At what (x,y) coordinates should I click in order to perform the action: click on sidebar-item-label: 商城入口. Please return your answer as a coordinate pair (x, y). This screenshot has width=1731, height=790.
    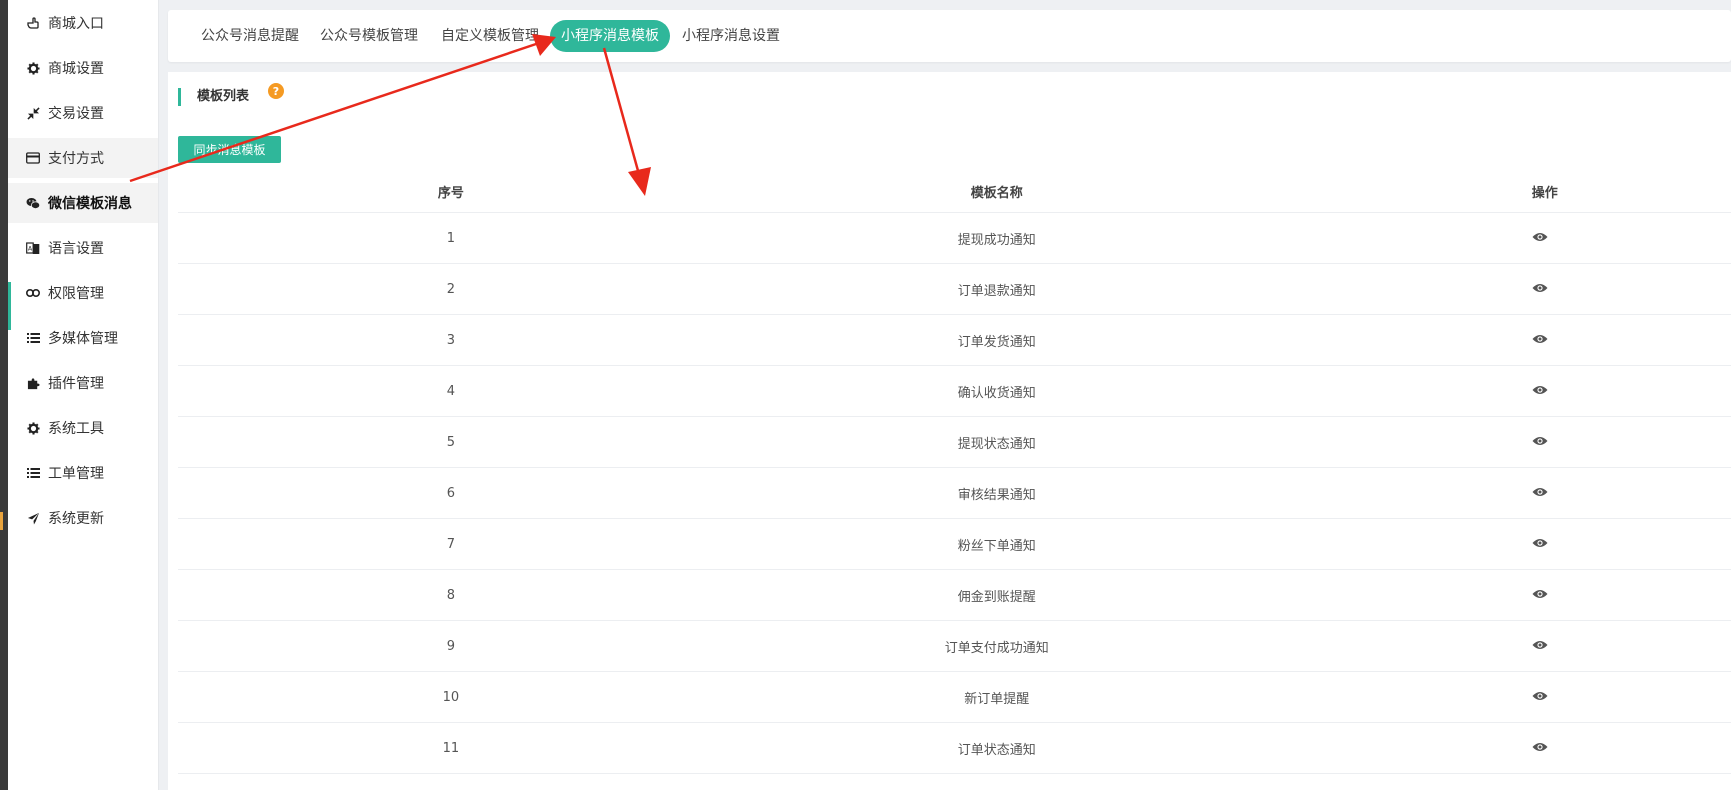
    Looking at the image, I should click on (76, 24).